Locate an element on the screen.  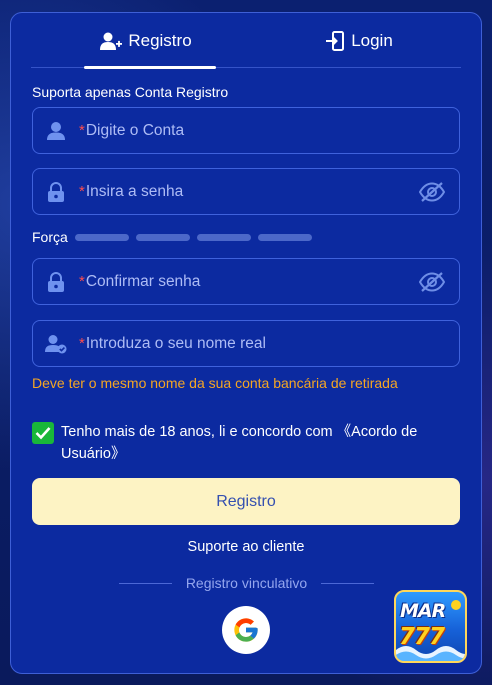
tab-login-label: Login is located at coordinates (372, 40).